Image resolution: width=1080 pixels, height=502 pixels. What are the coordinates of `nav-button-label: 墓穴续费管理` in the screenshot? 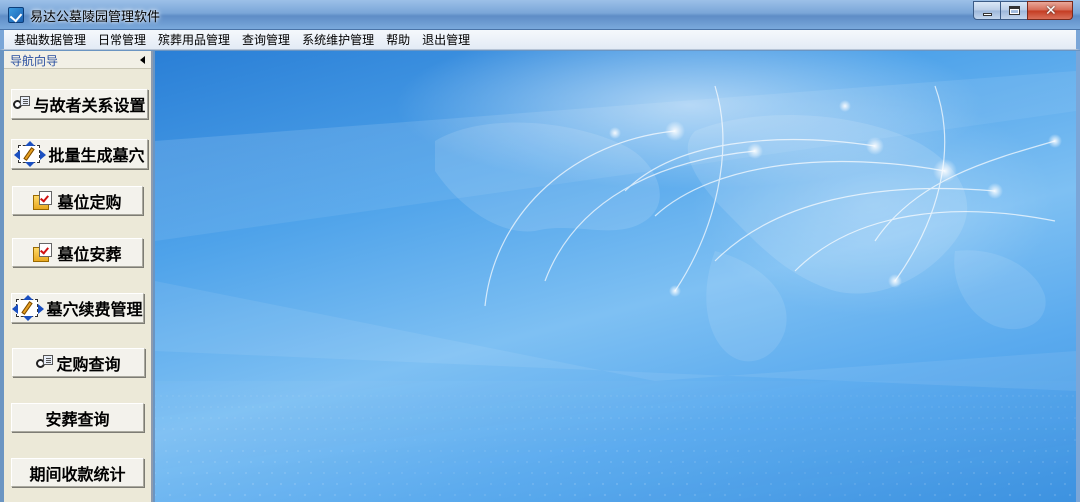 It's located at (94, 309).